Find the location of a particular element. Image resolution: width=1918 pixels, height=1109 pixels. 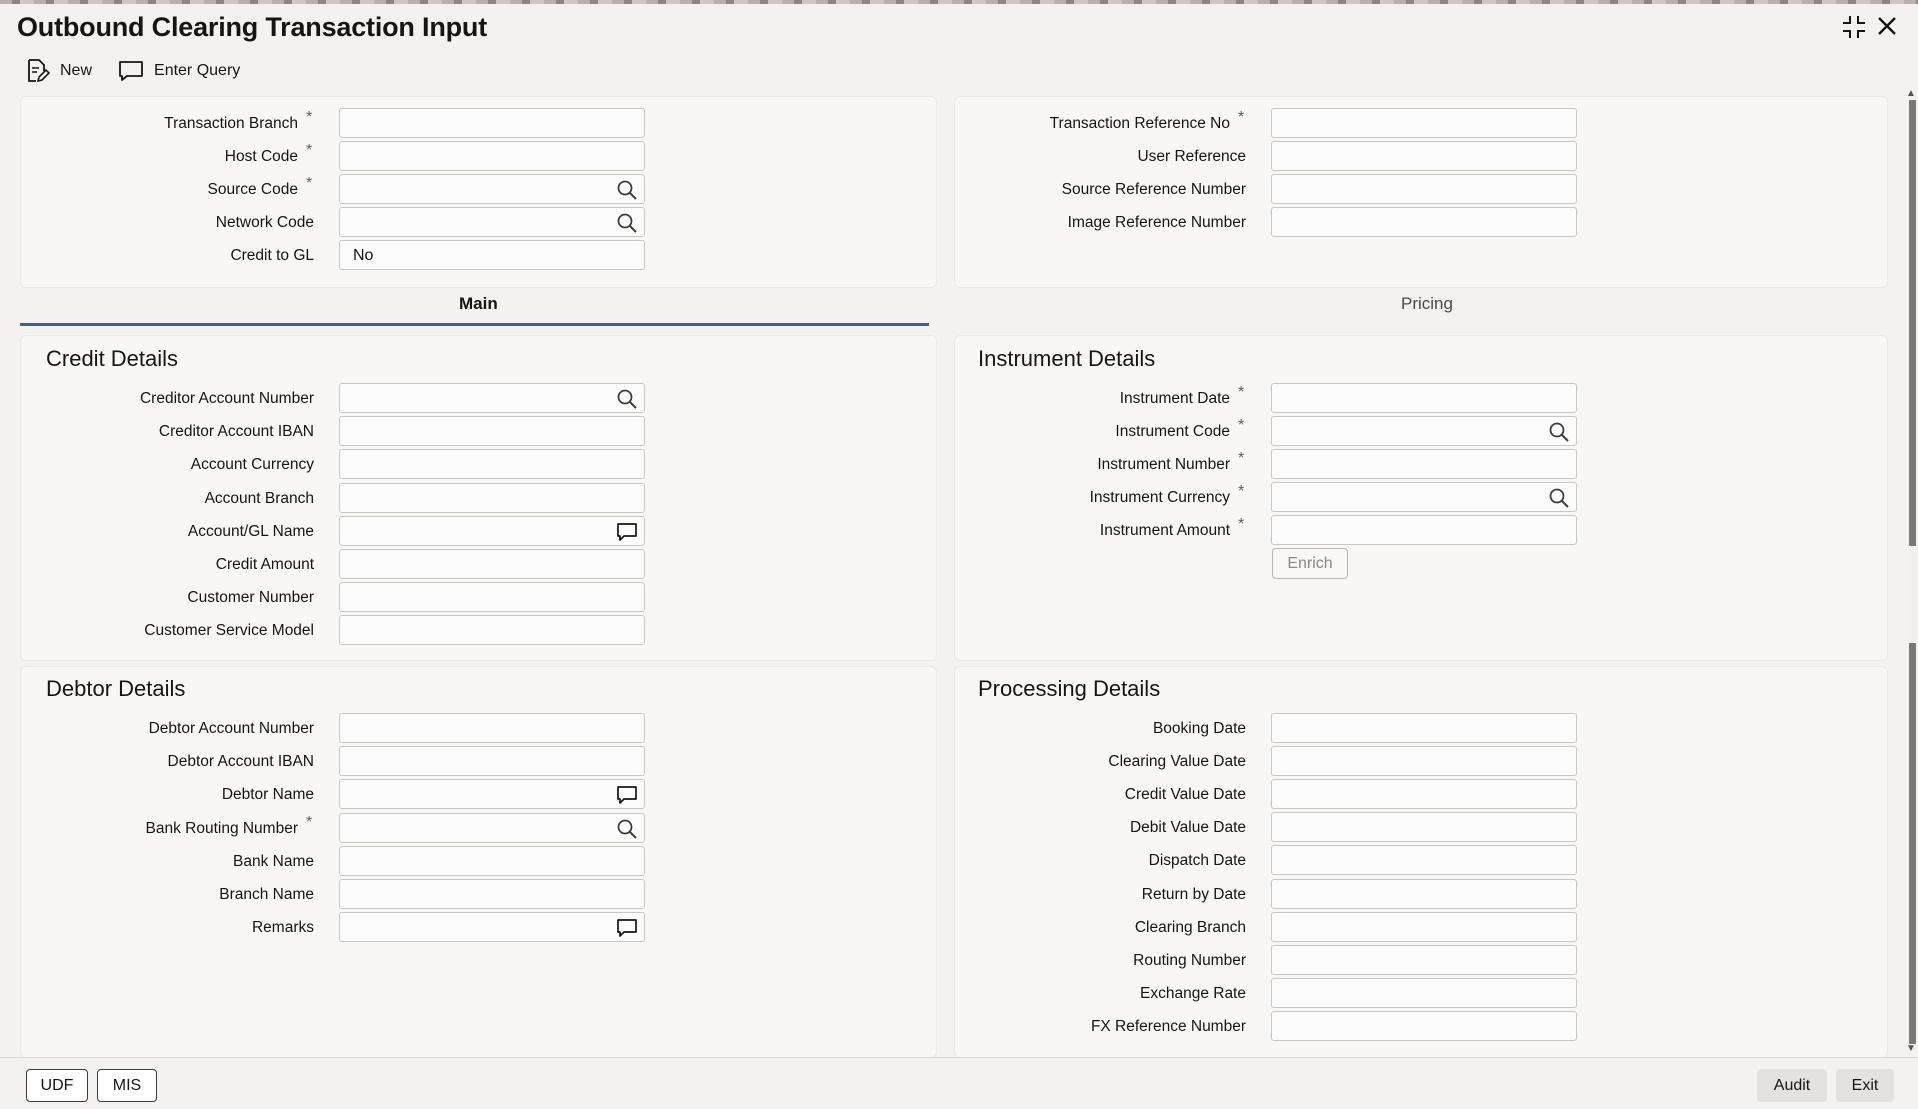

maximize-icon is located at coordinates (1854, 29).